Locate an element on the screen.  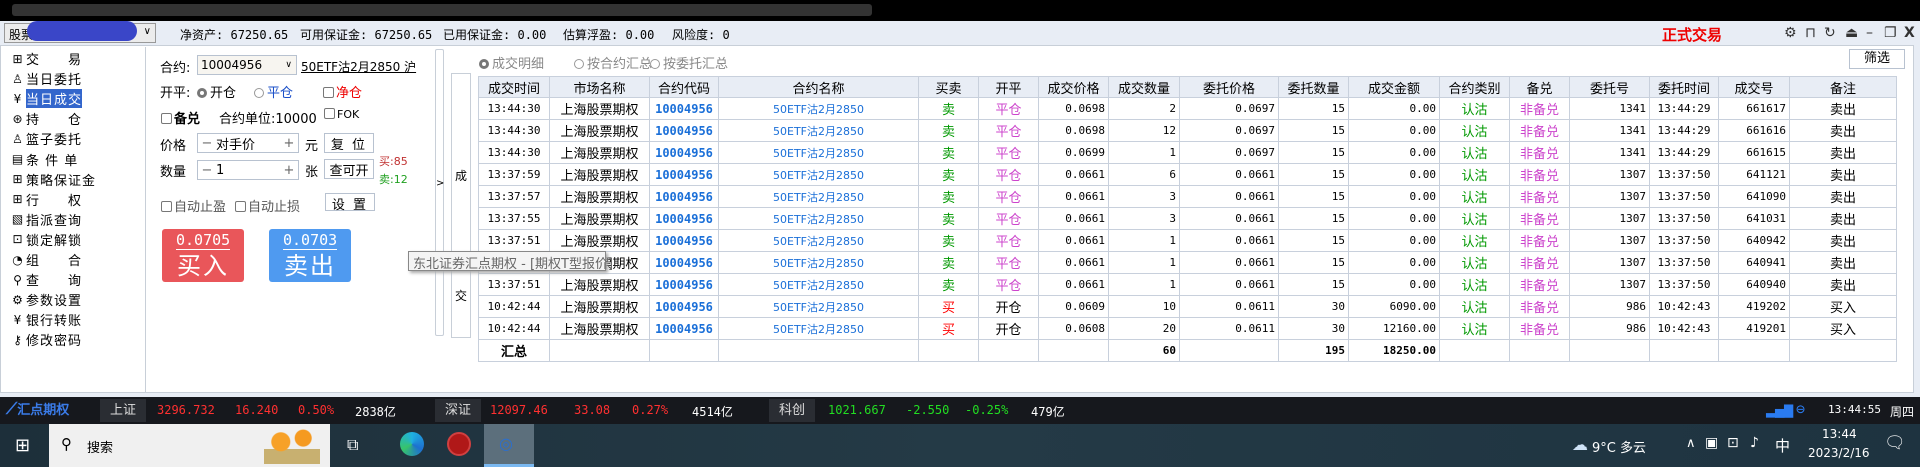
sidebar-item: ⊛ 持 仓 is located at coordinates (46, 119).